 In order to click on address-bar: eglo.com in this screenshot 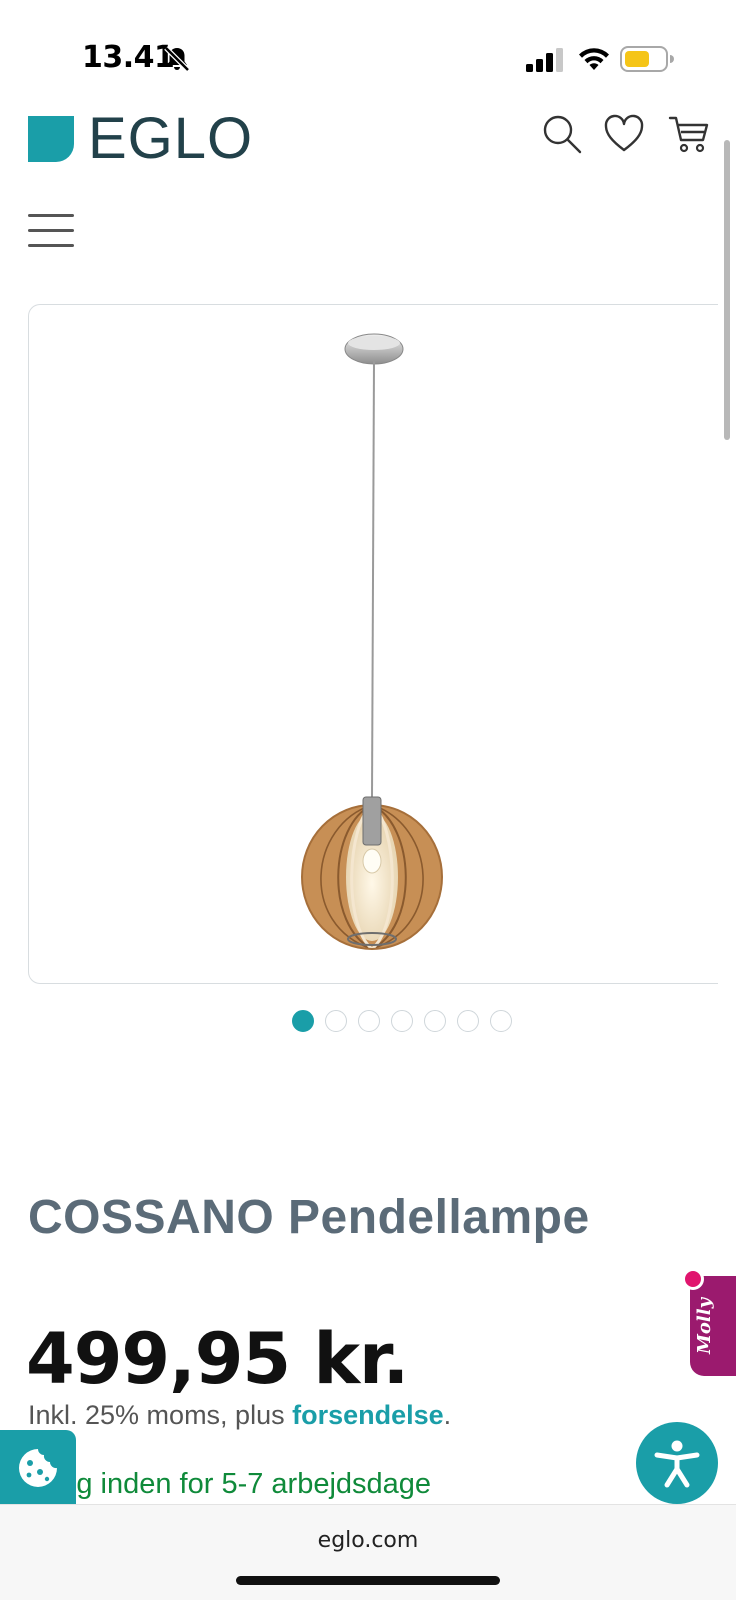, I will do `click(368, 1540)`.